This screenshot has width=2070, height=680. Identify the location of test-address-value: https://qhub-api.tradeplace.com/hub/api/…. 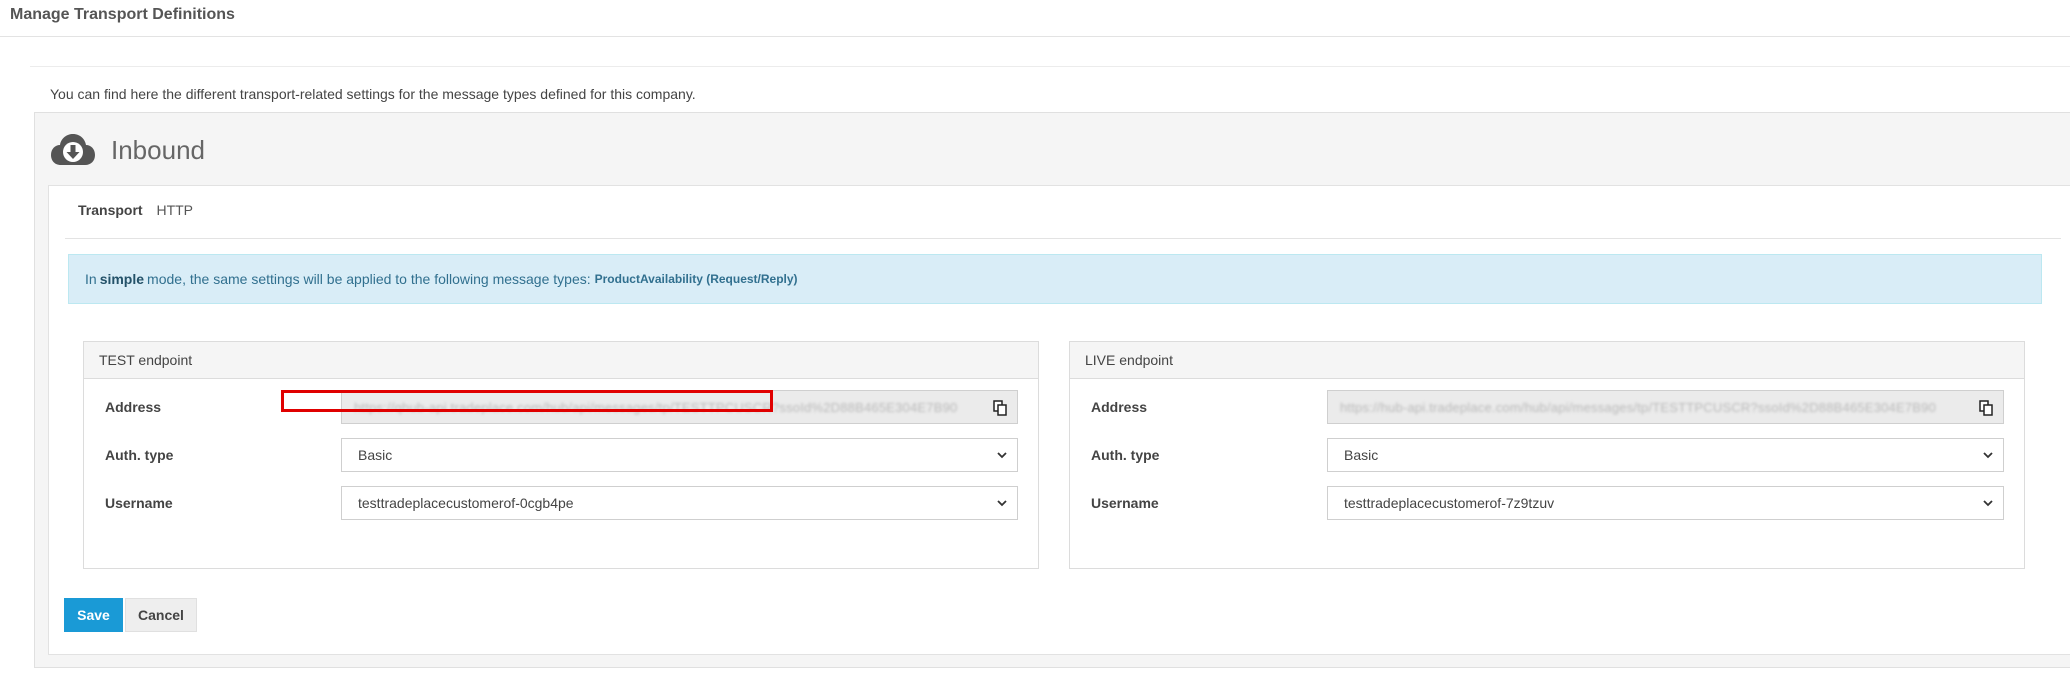
(656, 407).